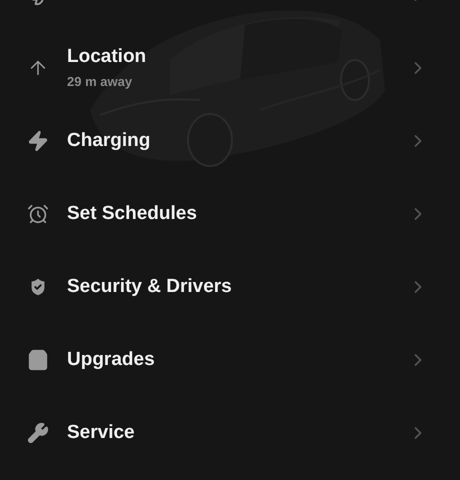  Describe the element at coordinates (38, 141) in the screenshot. I see `lightning-icon` at that location.